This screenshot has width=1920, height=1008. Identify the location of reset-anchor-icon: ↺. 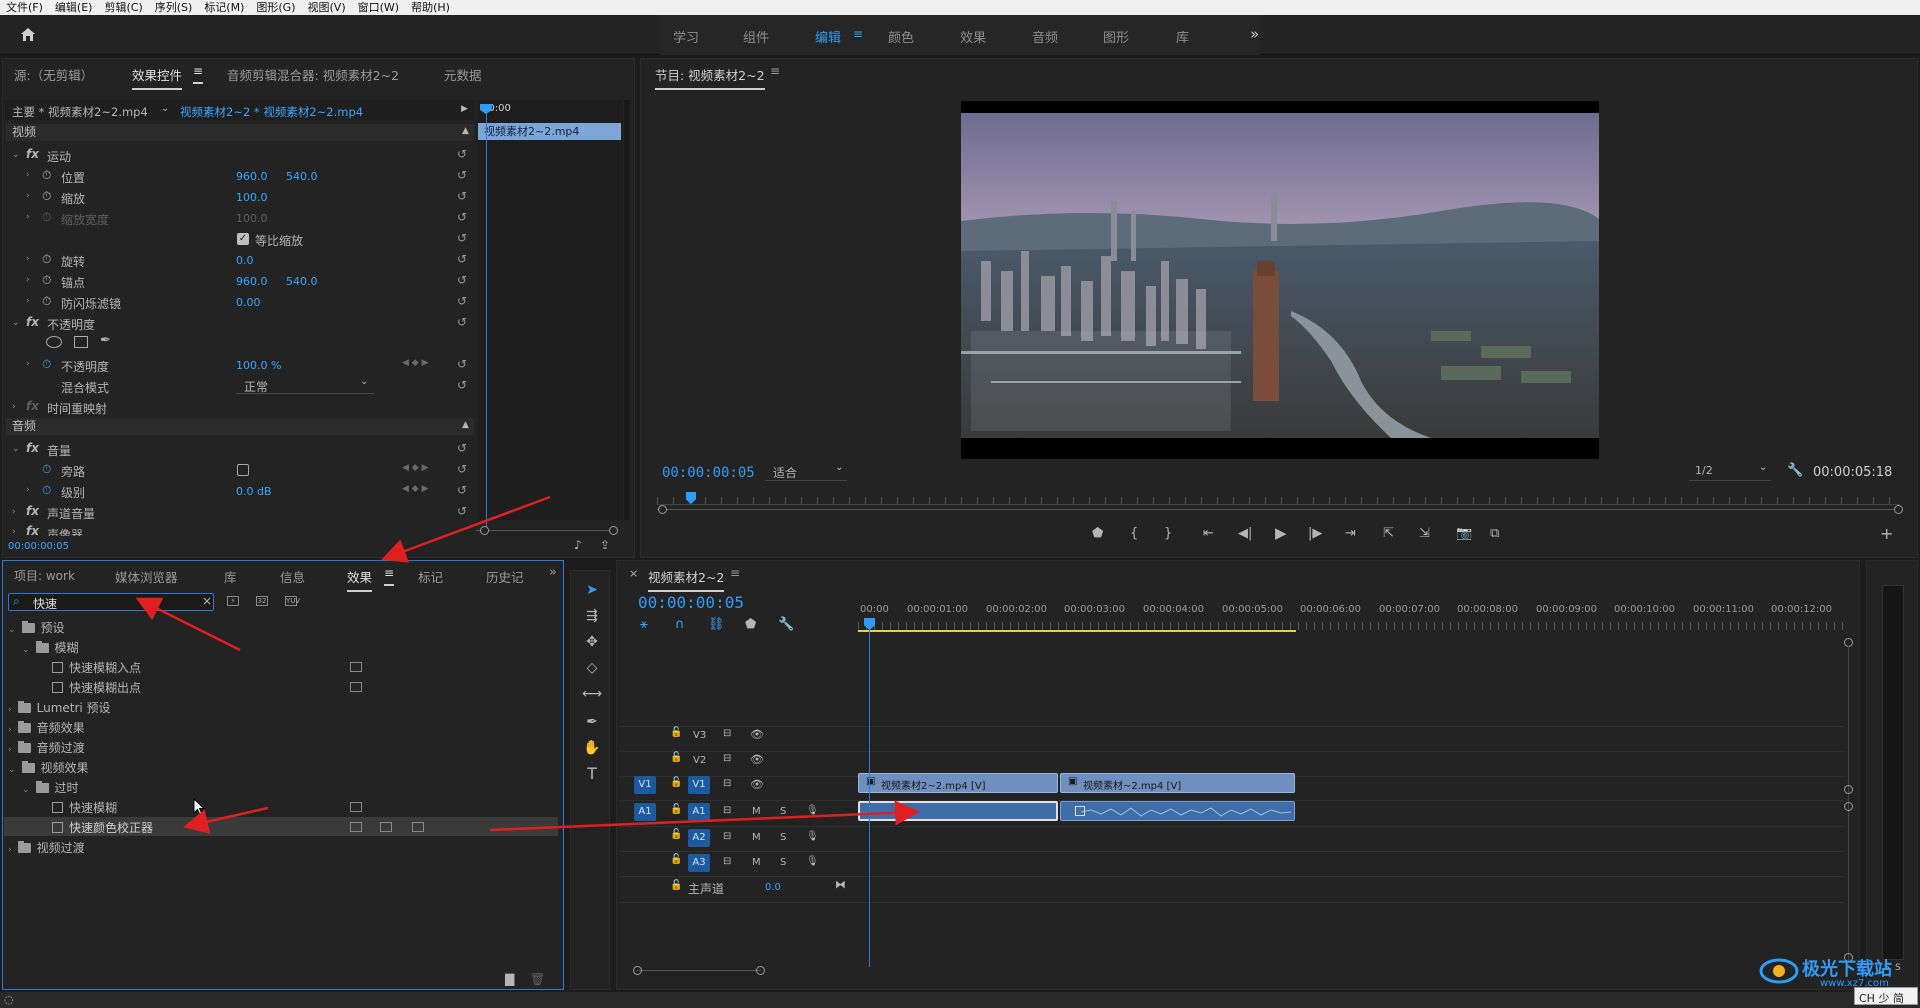
(462, 280).